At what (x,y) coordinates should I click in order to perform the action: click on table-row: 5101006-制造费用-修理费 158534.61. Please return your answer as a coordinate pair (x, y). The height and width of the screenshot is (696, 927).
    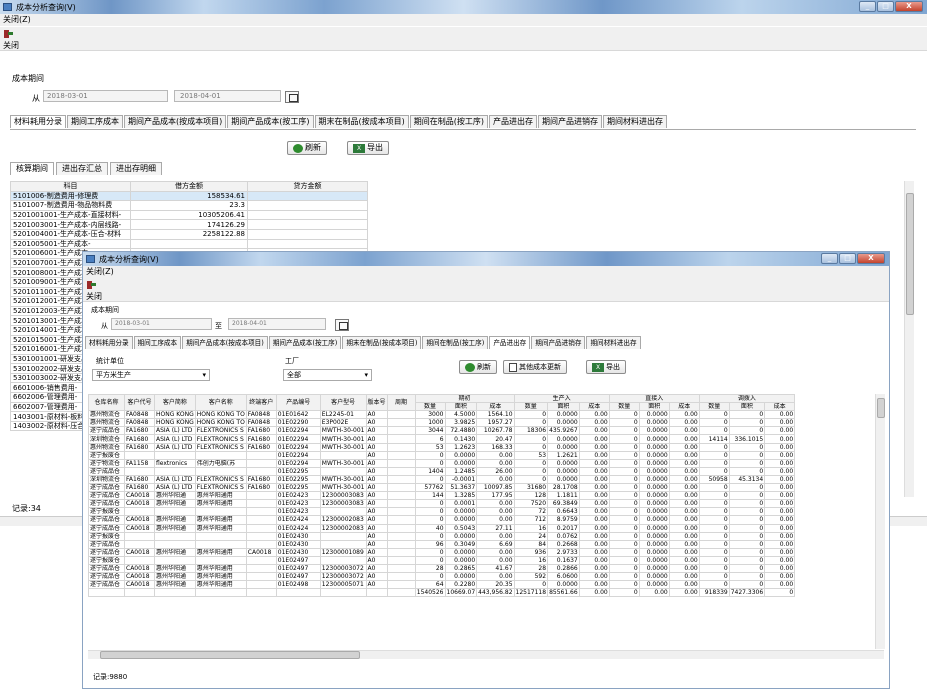
    Looking at the image, I should click on (189, 196).